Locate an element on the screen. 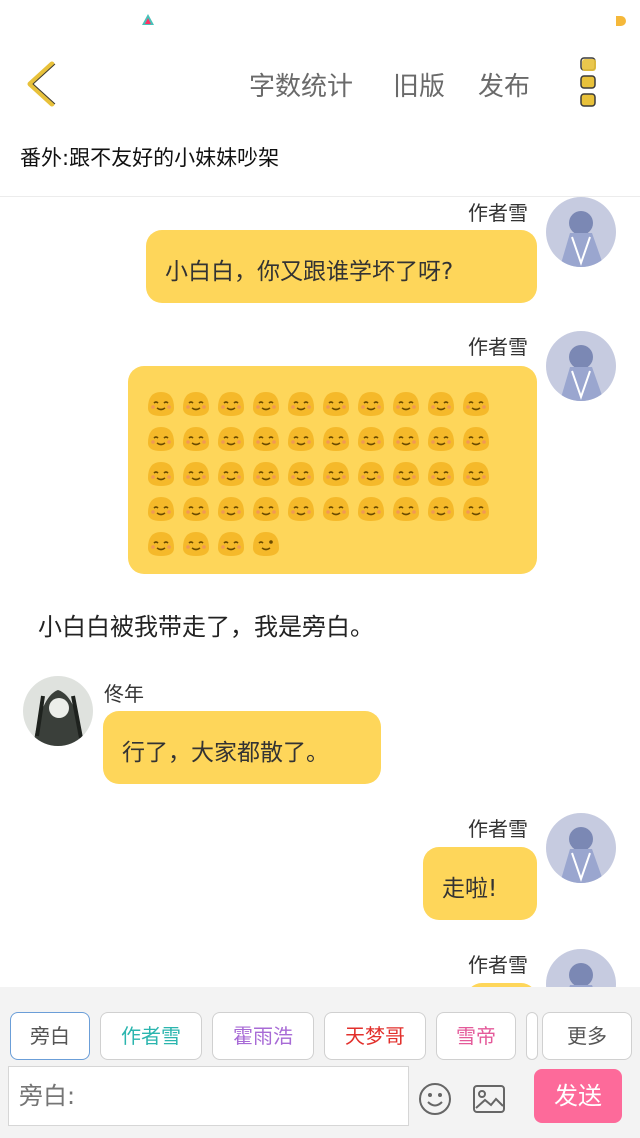 Image resolution: width=640 pixels, height=1138 pixels. emoji-message-bubble is located at coordinates (332, 470).